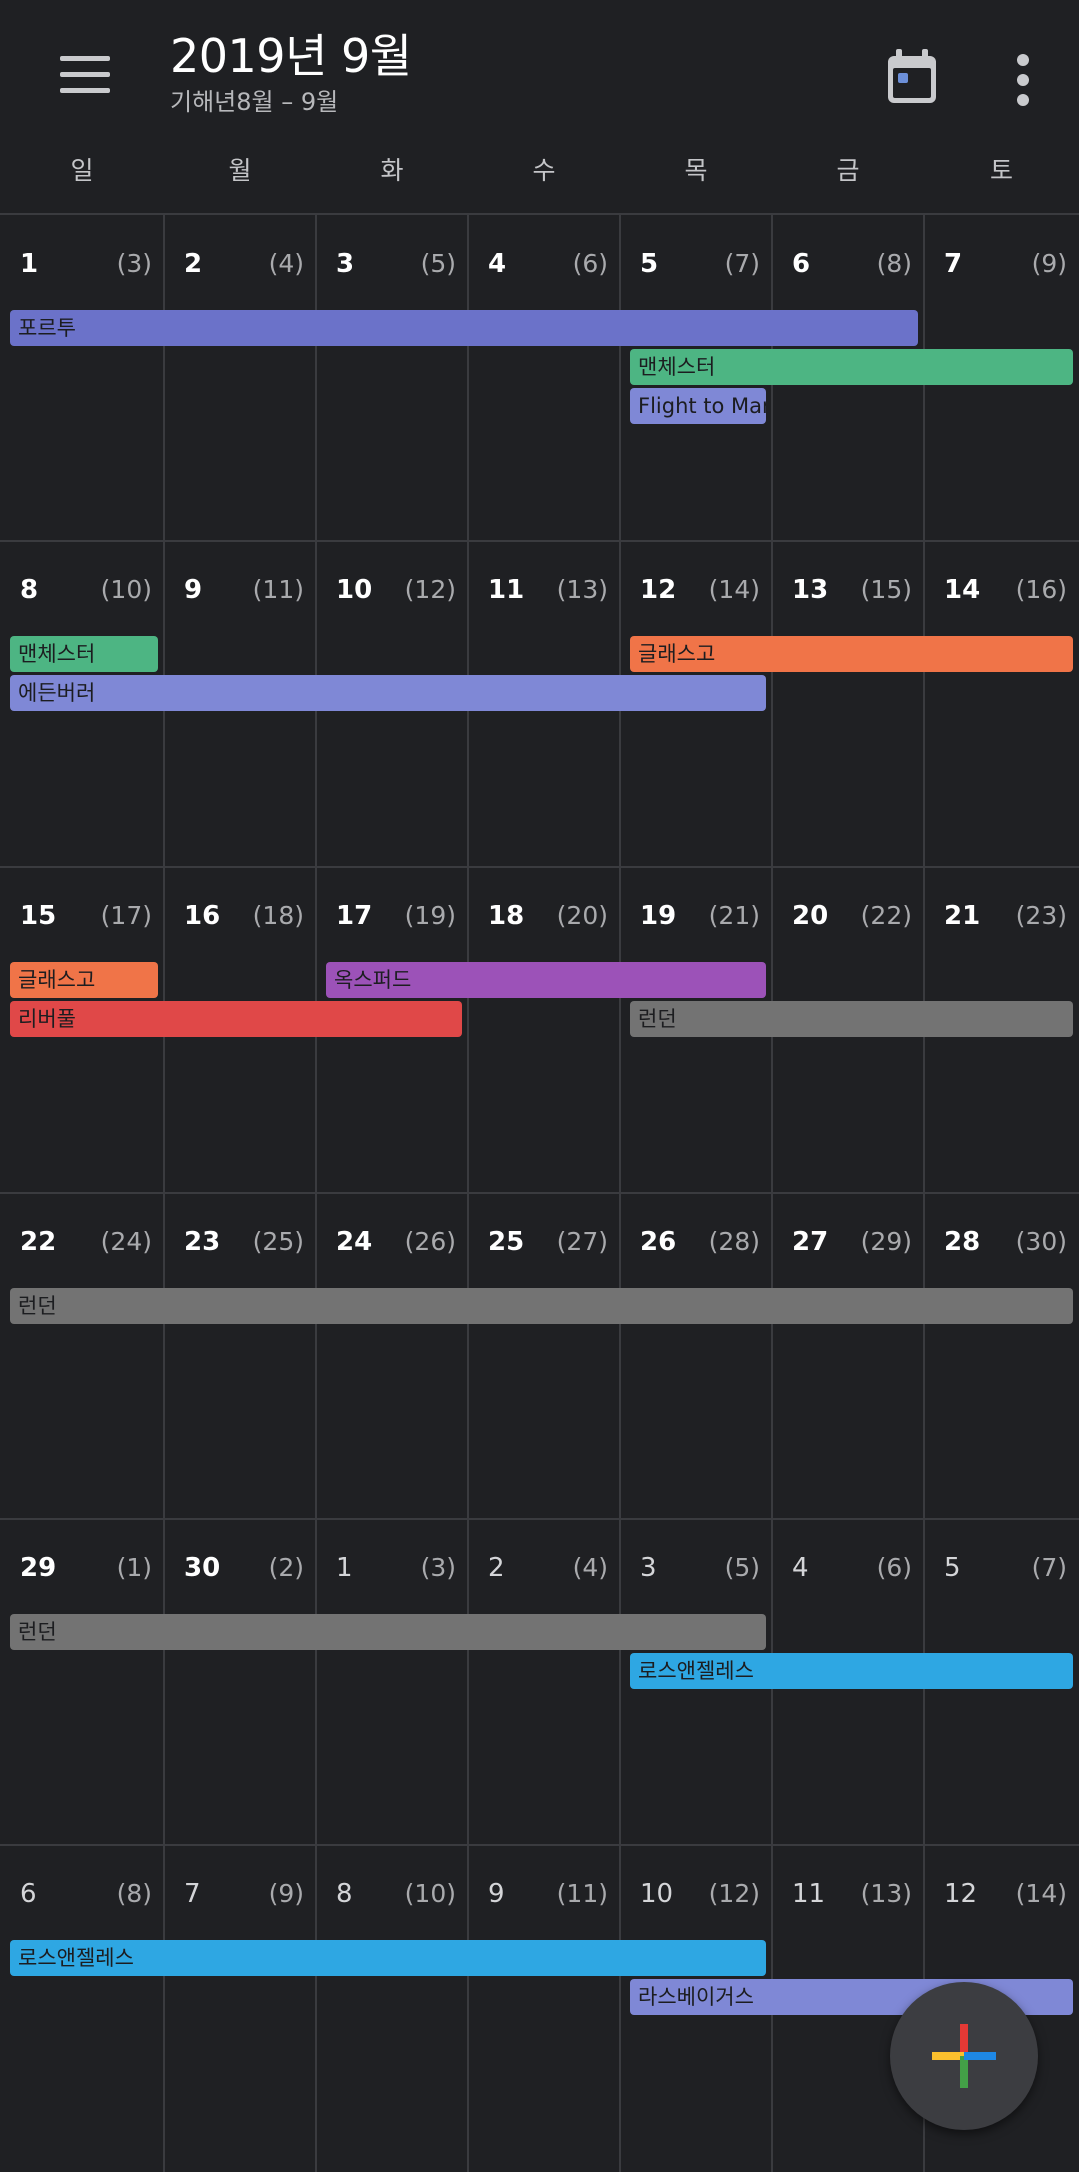  What do you see at coordinates (392, 170) in the screenshot?
I see `weekday-label: 화` at bounding box center [392, 170].